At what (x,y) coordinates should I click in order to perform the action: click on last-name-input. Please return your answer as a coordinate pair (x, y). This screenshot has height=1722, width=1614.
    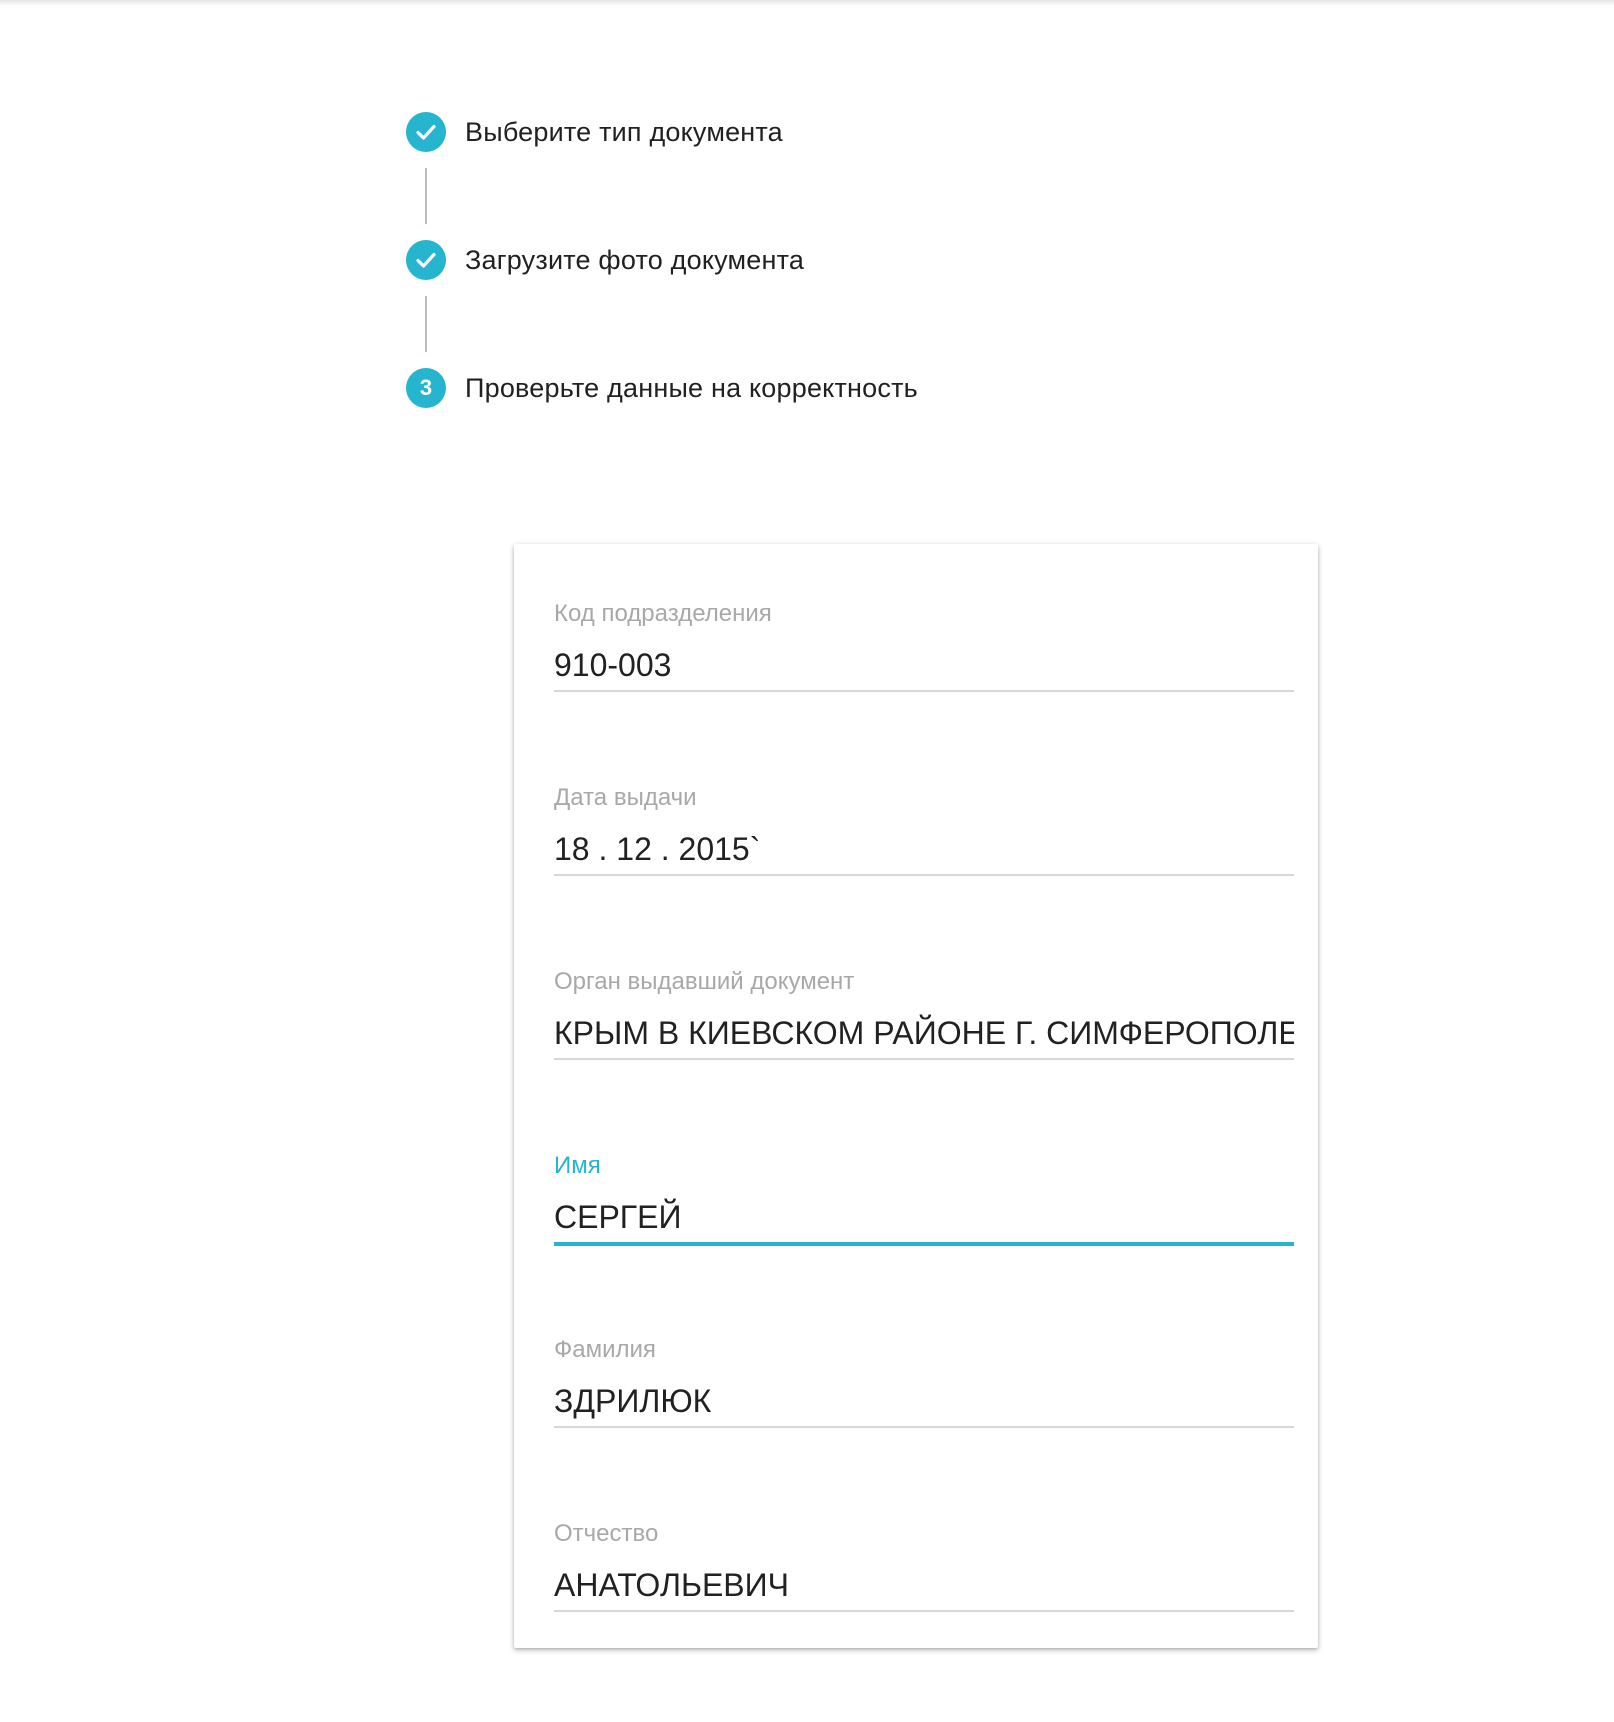
    Looking at the image, I should click on (924, 1401).